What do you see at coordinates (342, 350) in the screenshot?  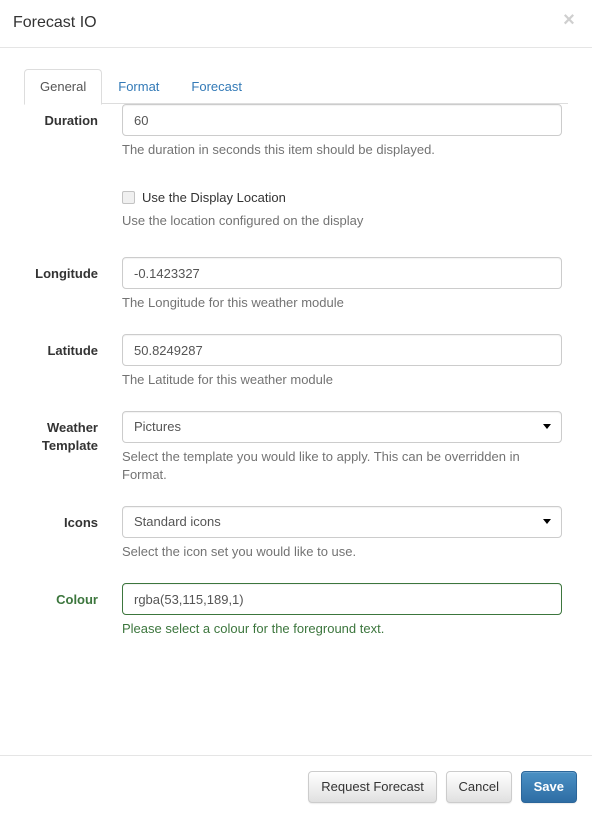 I see `latitude-input` at bounding box center [342, 350].